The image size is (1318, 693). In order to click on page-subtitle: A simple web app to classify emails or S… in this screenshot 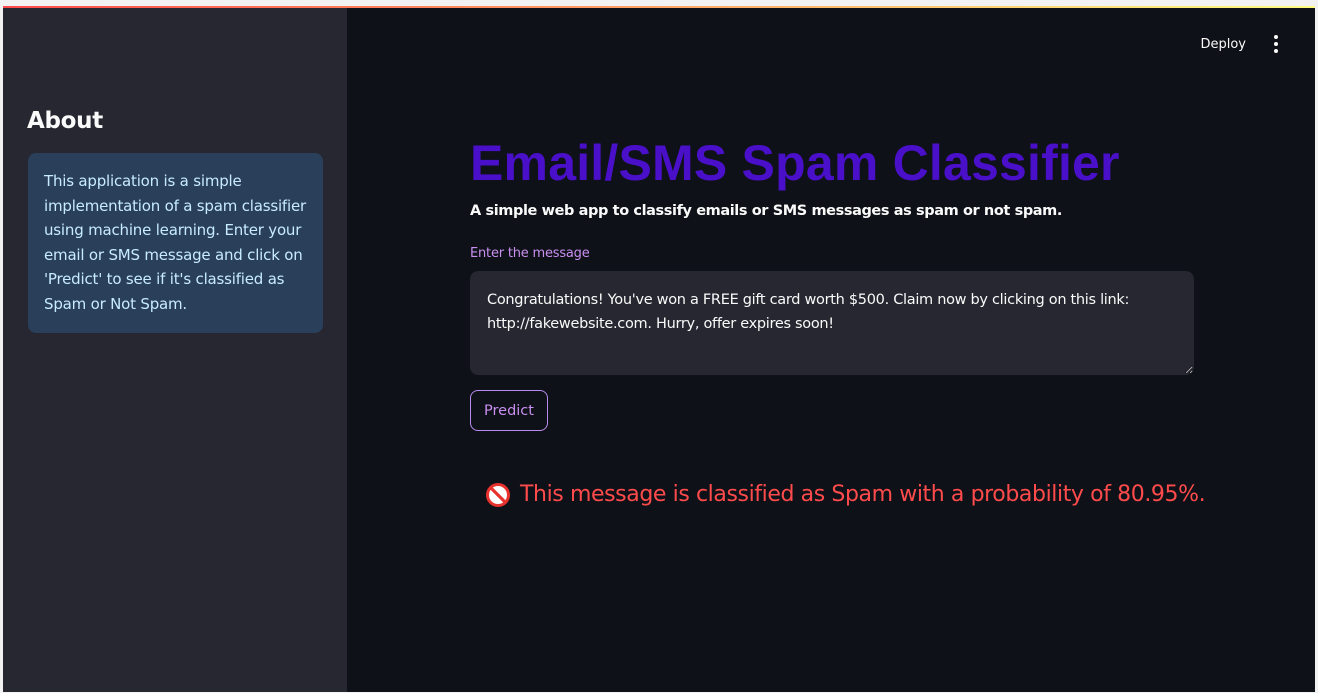, I will do `click(766, 211)`.